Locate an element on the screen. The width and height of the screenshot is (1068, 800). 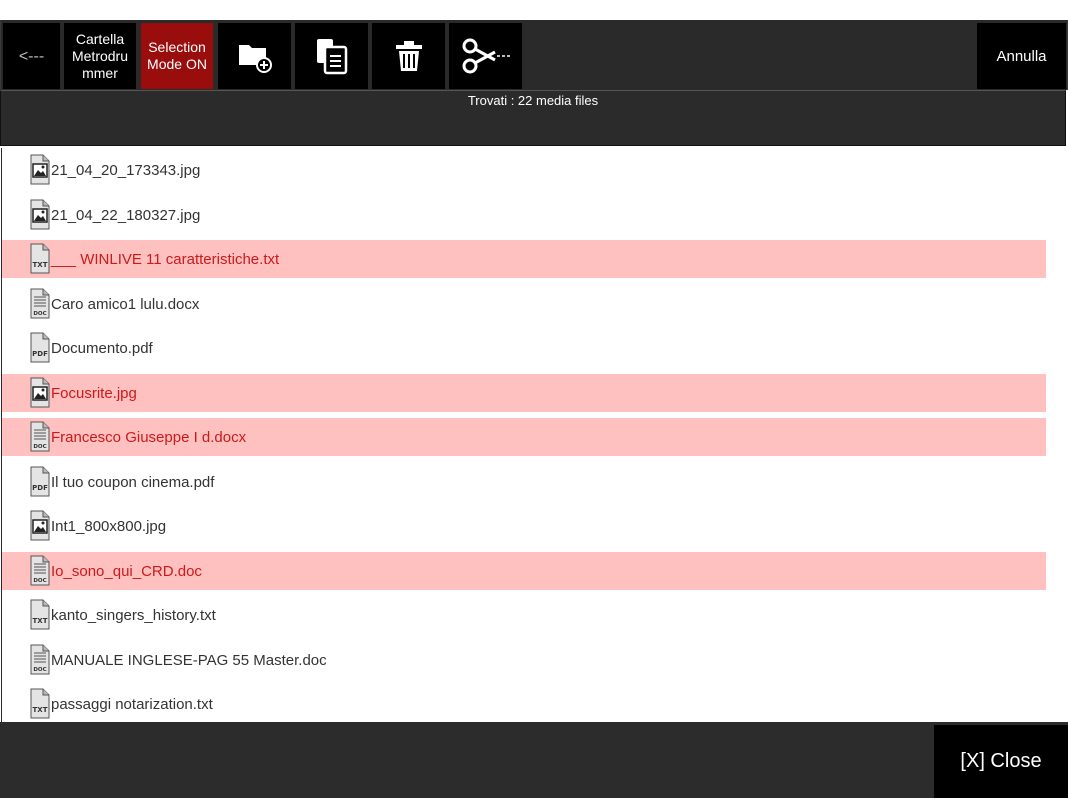
file-name: Francesco Giuseppe I d.docx is located at coordinates (149, 437).